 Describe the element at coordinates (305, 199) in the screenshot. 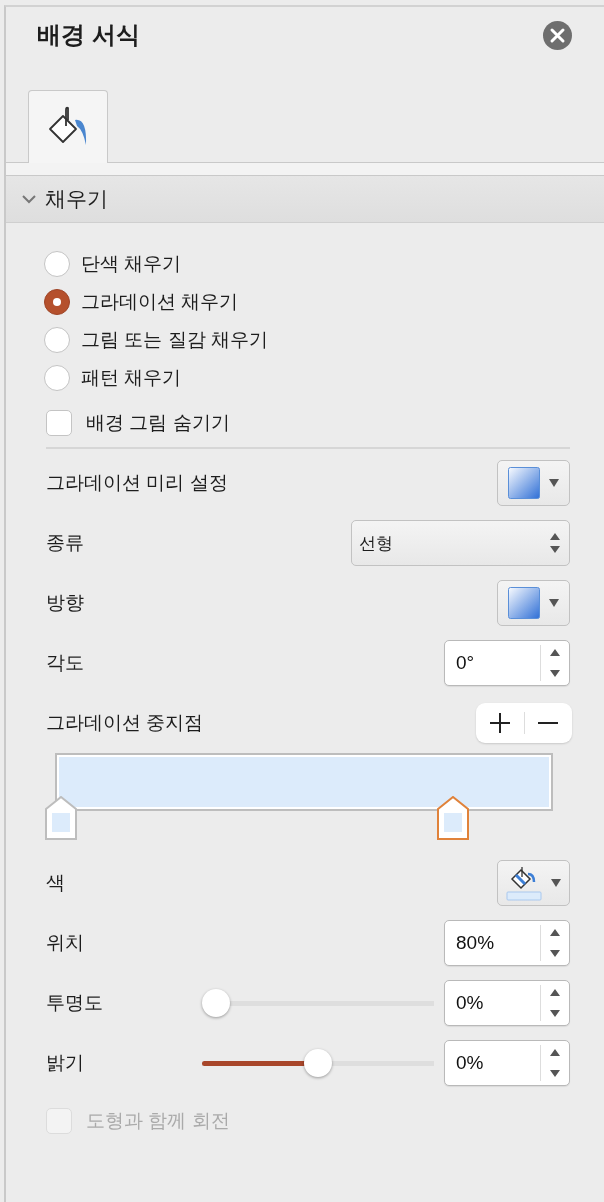

I see `section-header: 채우기` at that location.